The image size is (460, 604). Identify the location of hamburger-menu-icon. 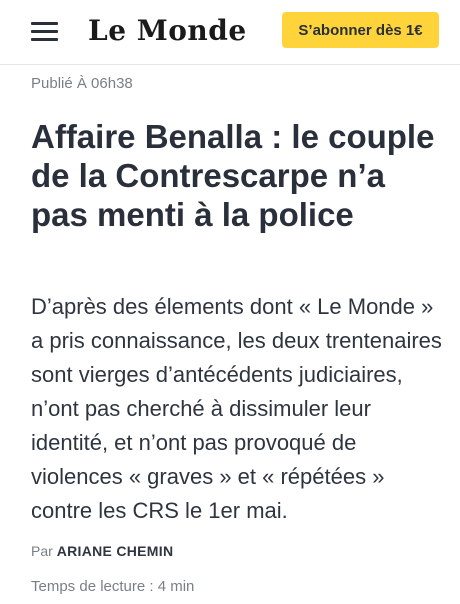
(45, 31).